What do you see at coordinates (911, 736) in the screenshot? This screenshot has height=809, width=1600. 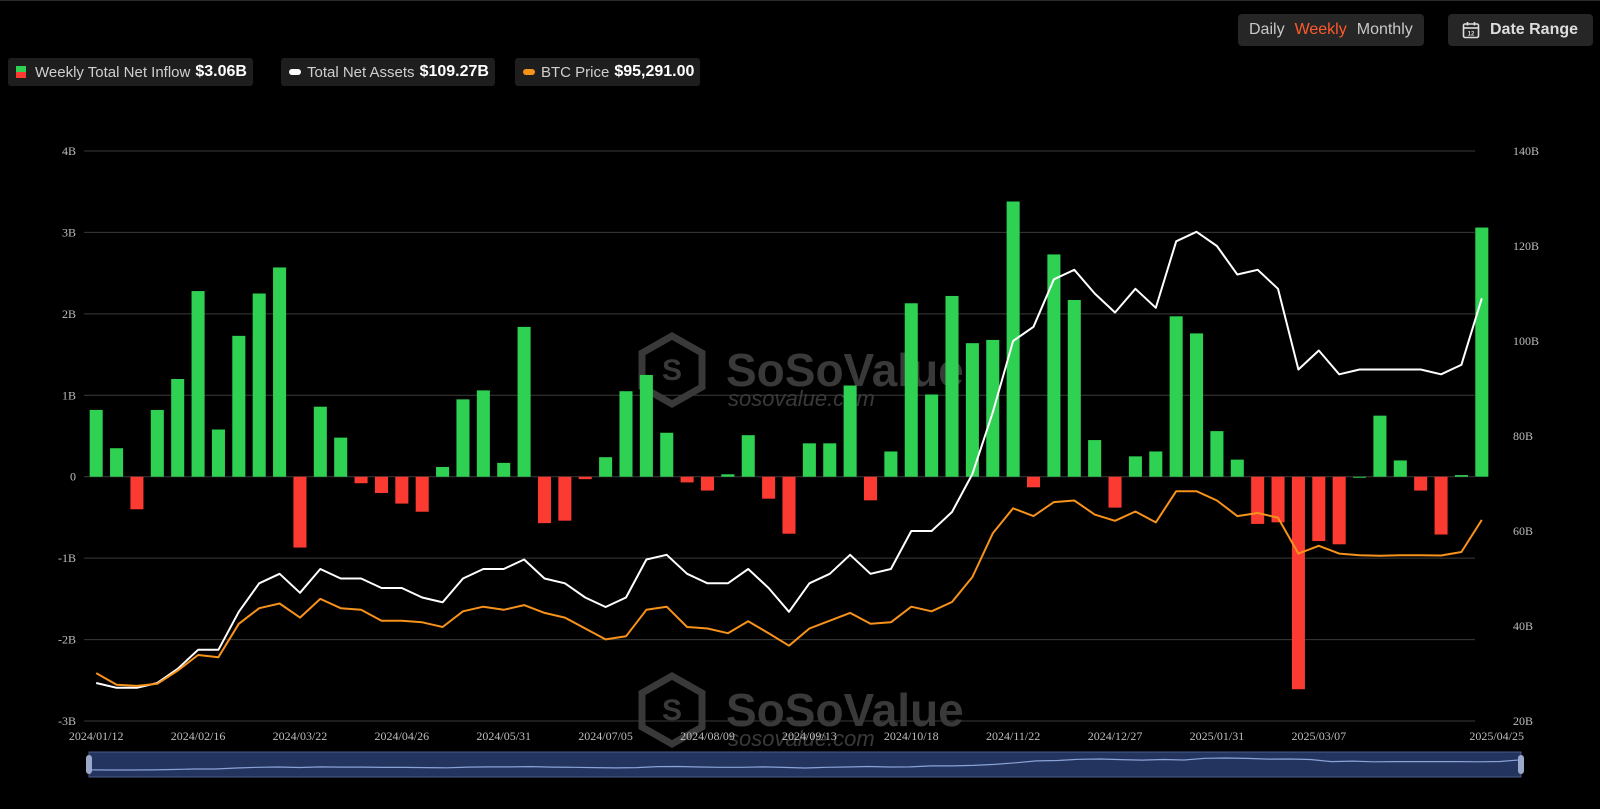 I see `x-tick-label: 2024/10/18` at bounding box center [911, 736].